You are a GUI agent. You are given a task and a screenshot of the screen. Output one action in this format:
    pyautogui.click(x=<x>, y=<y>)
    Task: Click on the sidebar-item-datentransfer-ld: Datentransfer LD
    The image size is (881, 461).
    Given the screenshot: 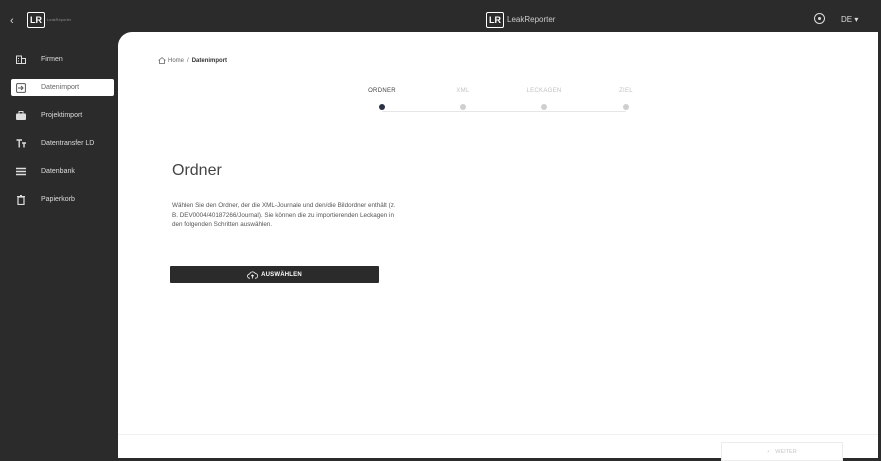 What is the action you would take?
    pyautogui.click(x=64, y=143)
    